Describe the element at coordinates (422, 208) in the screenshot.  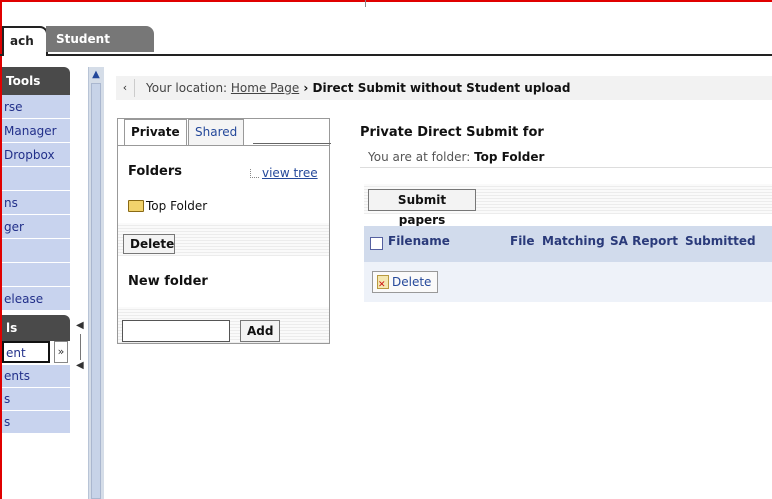
I see `submit-papers-button: Submit papers` at that location.